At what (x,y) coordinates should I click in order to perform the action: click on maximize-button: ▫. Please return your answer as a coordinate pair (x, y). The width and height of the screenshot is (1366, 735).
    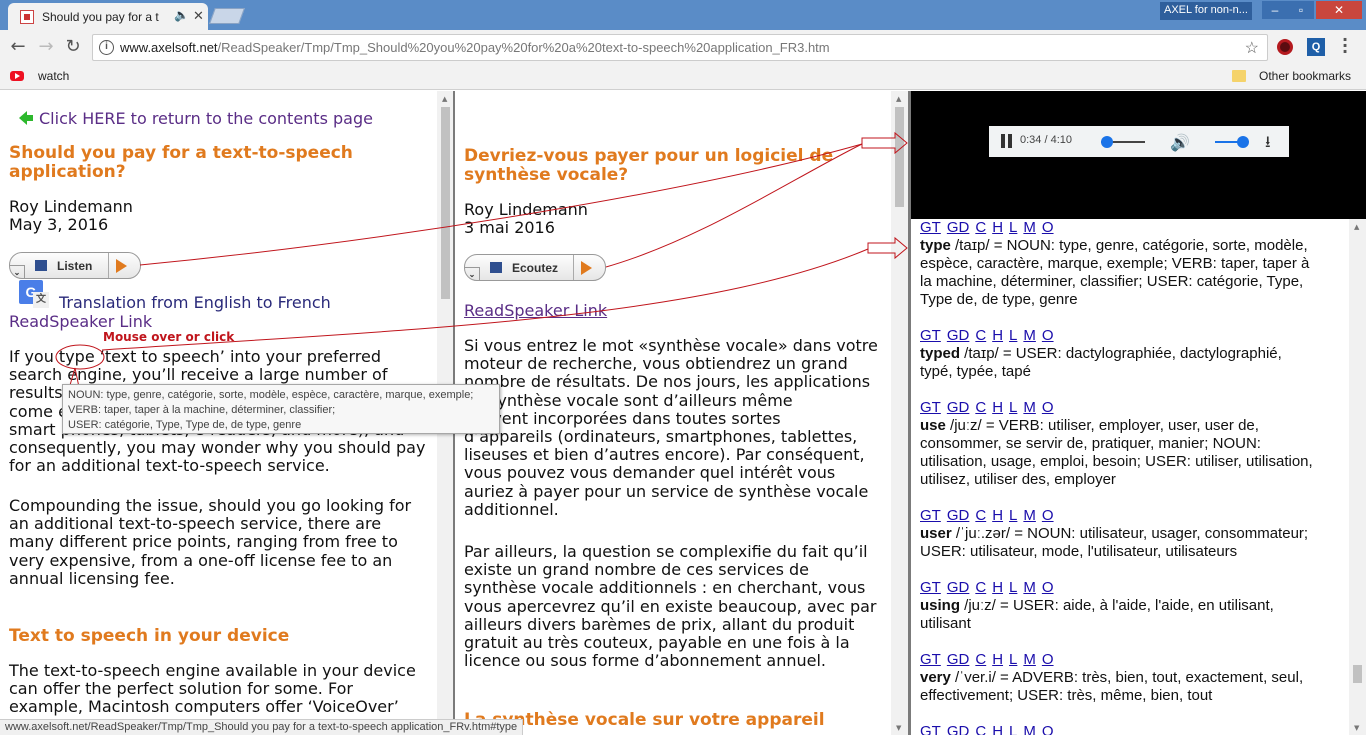
    Looking at the image, I should click on (1301, 10).